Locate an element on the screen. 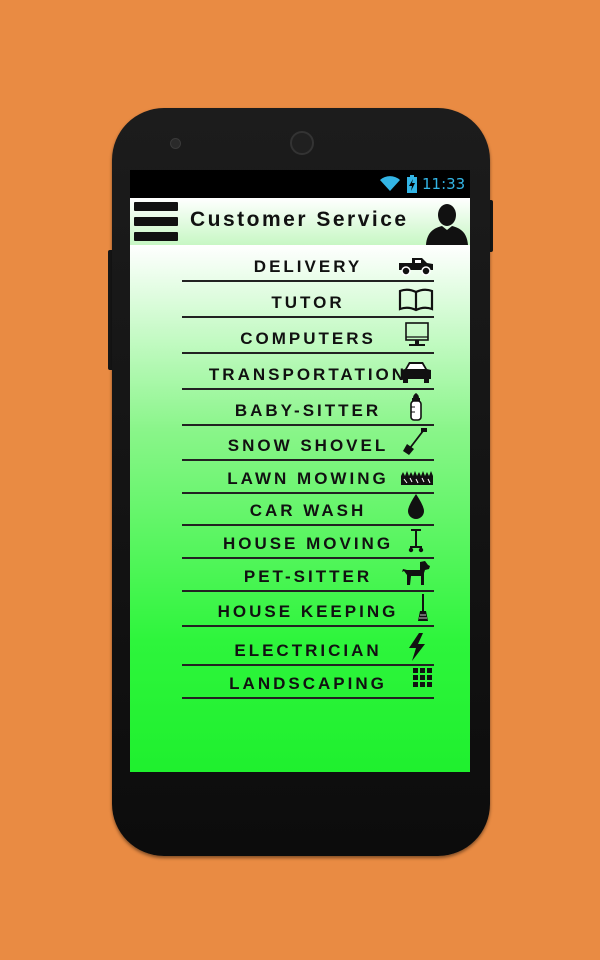 The height and width of the screenshot is (960, 600). list-item-house-keeping: HOUSE KEEPING is located at coordinates (308, 609).